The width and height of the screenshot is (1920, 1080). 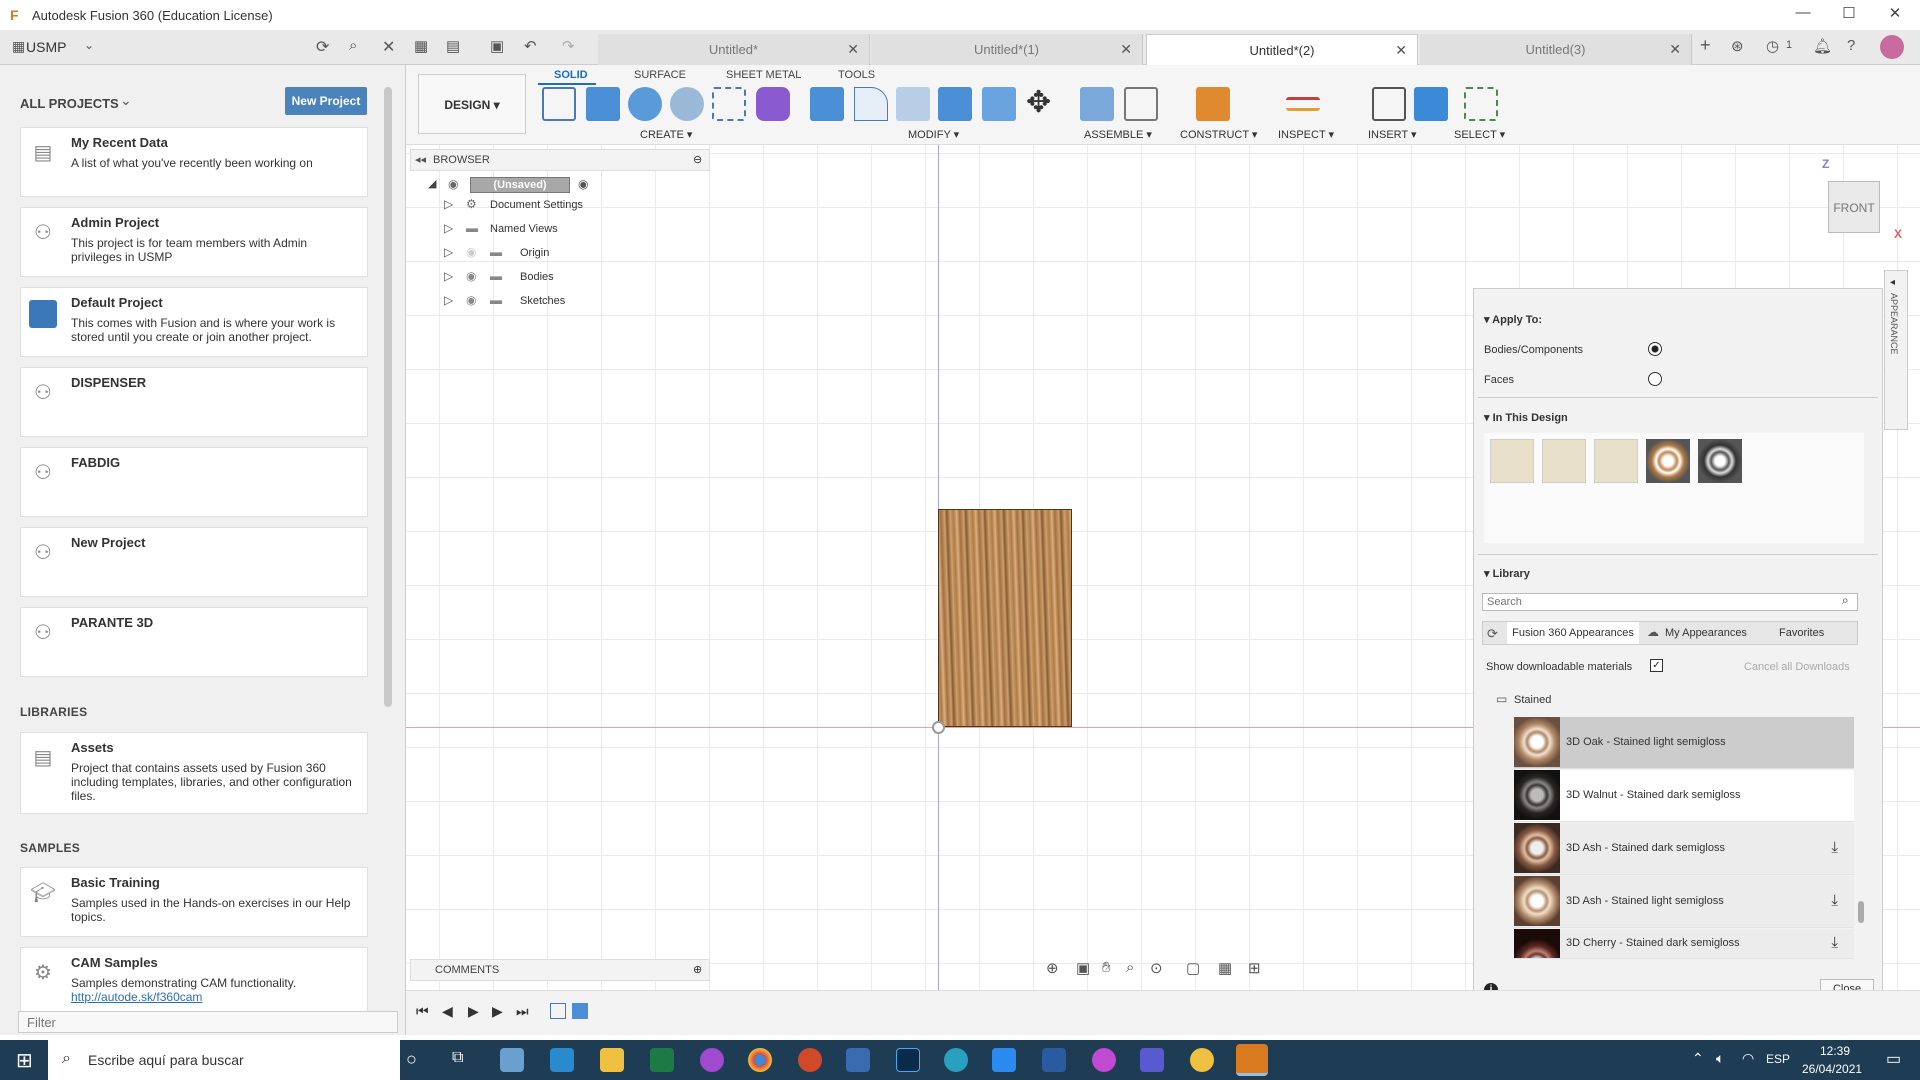 I want to click on go-to-start-icon: ⏮︎, so click(x=422, y=1011).